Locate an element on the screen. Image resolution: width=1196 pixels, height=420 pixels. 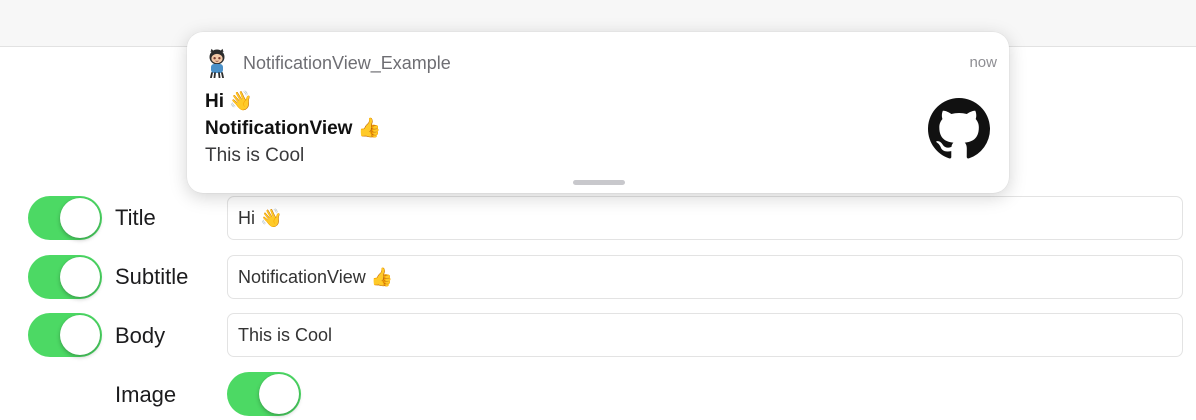
body-field is located at coordinates (705, 335).